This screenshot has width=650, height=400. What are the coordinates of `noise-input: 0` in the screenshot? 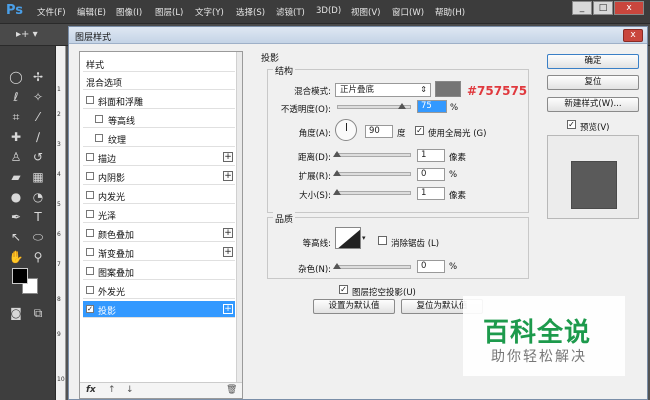 It's located at (431, 266).